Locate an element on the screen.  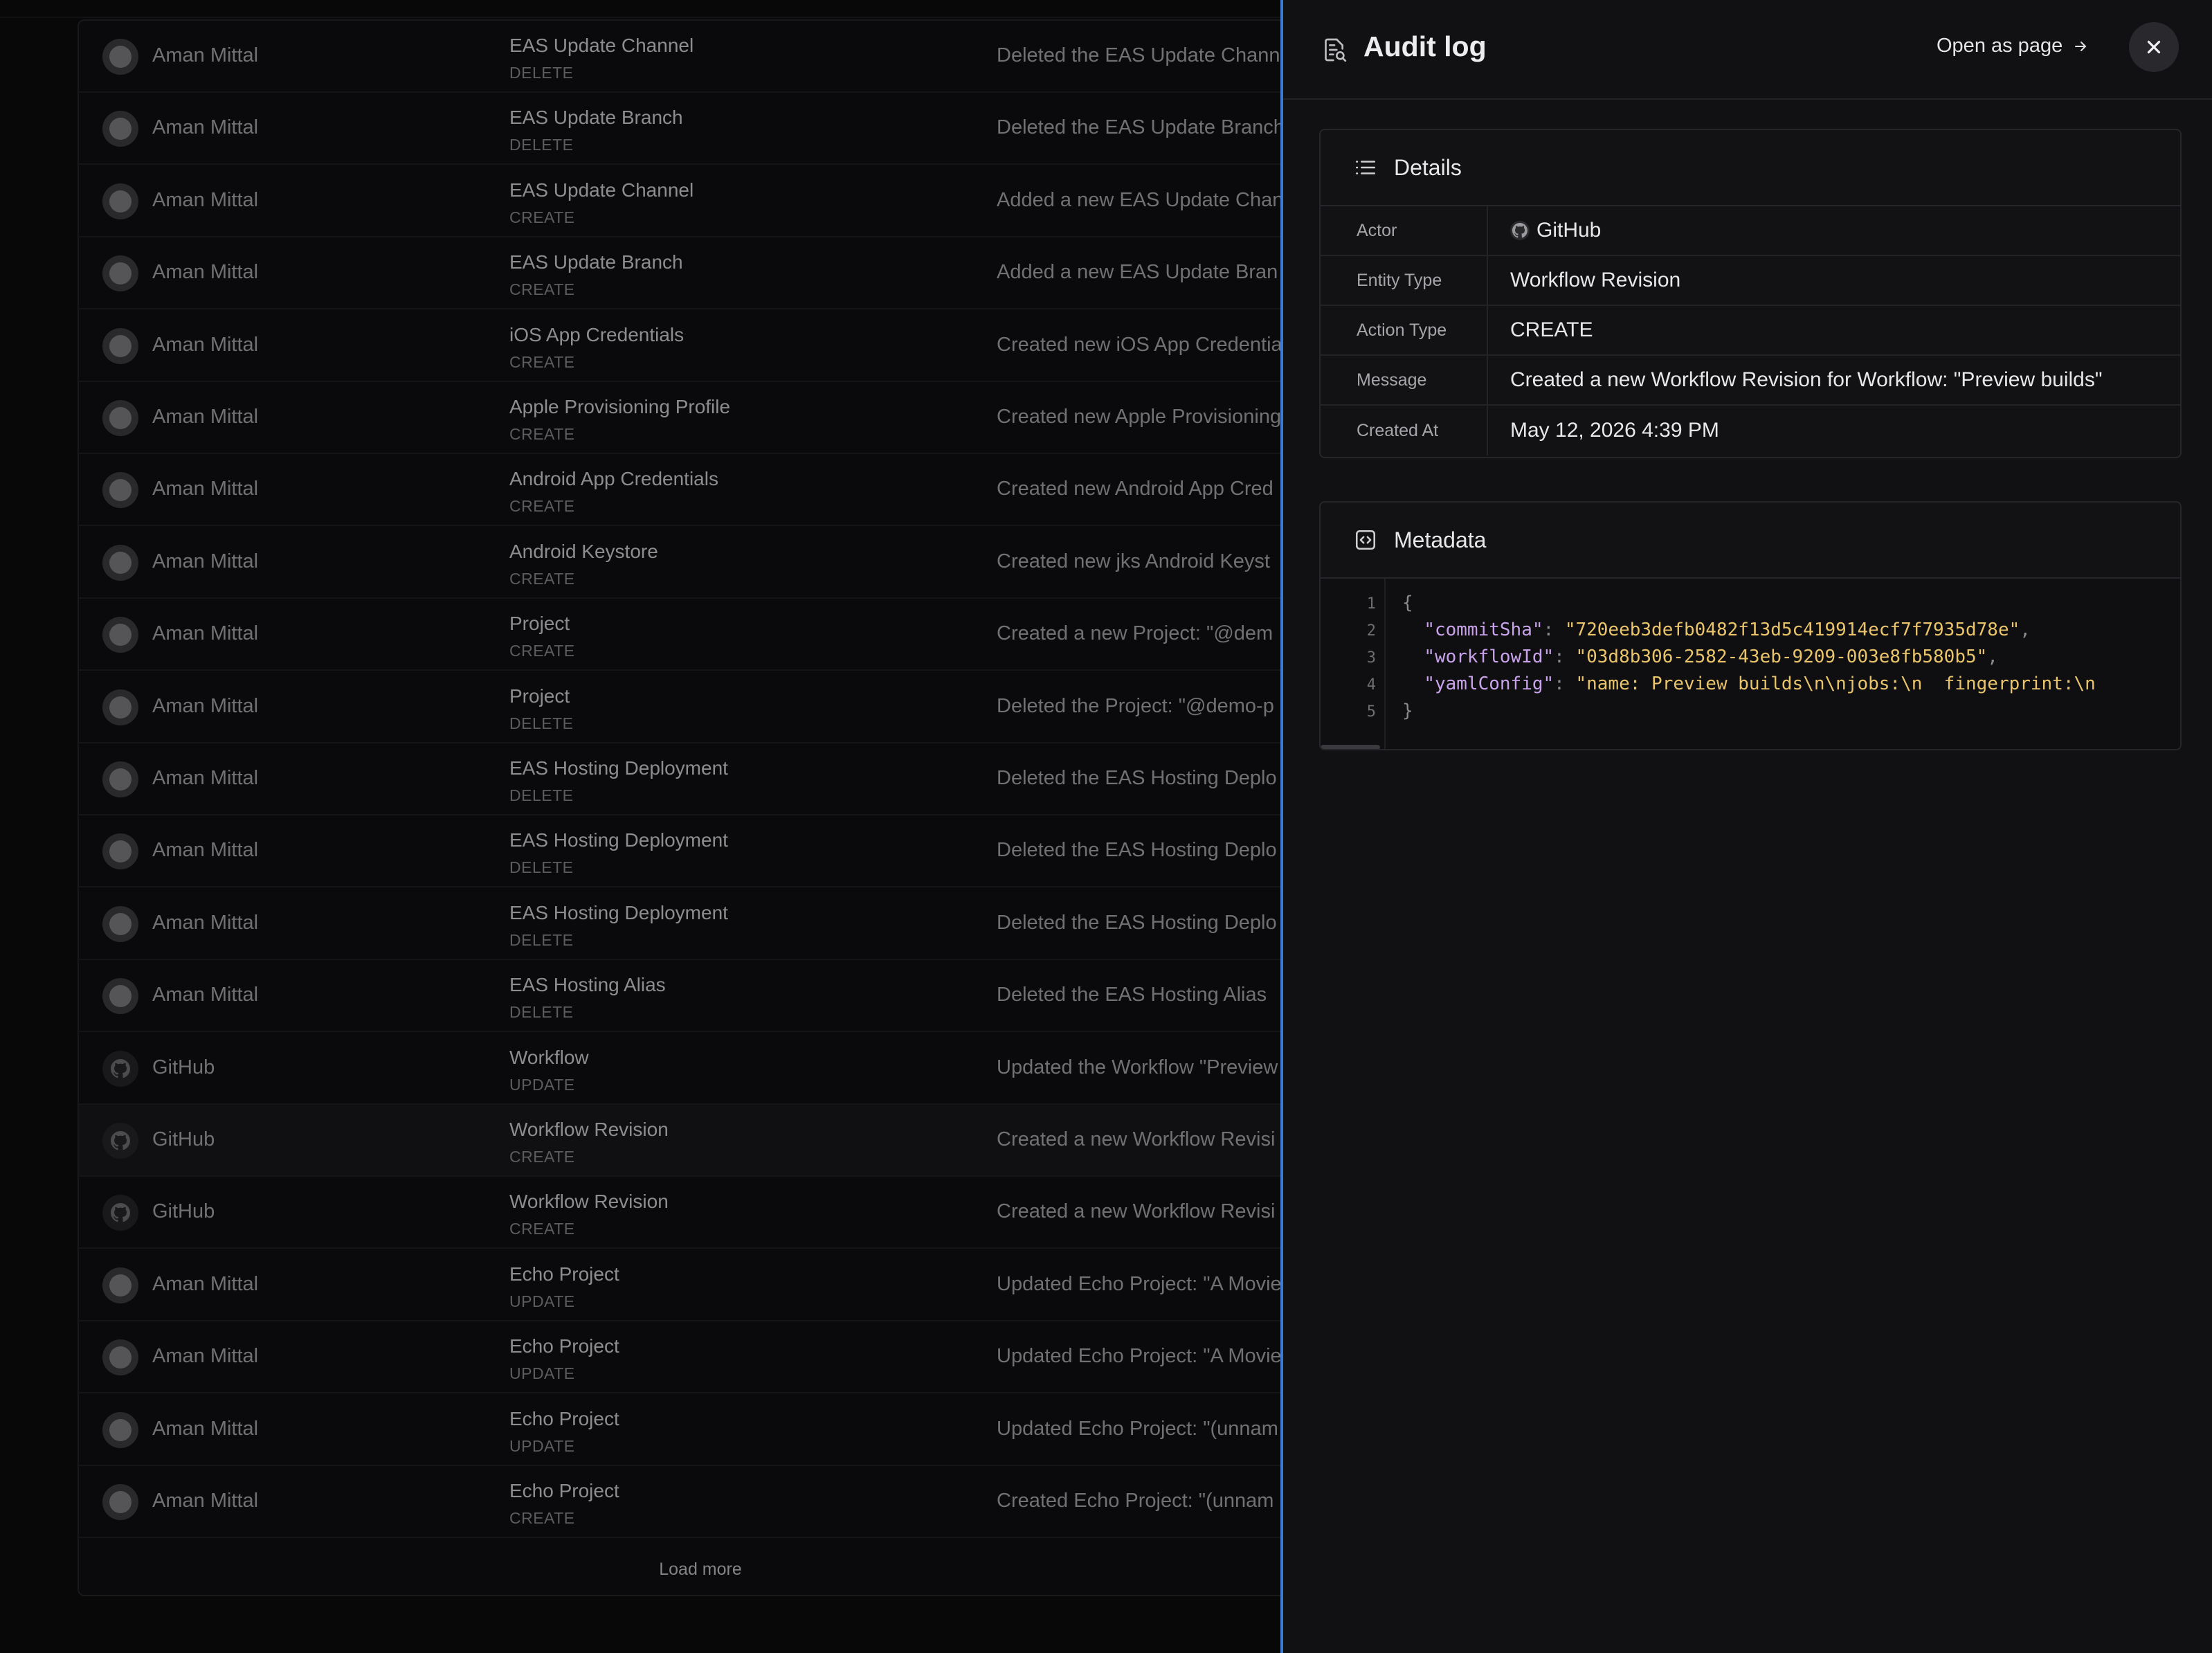
code-line: { is located at coordinates (1407, 603).